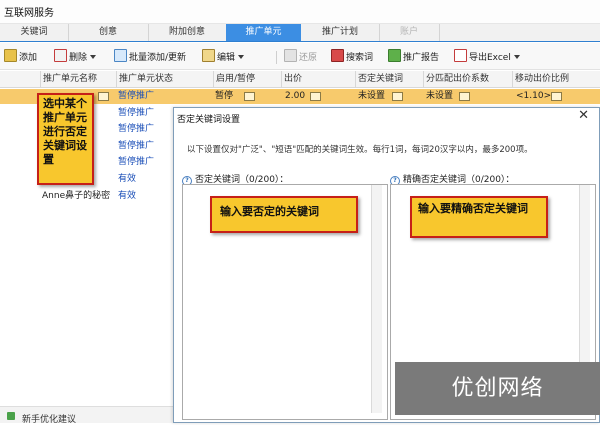 The height and width of the screenshot is (425, 600). What do you see at coordinates (79, 79) in the screenshot?
I see `column-header: 推广单元名称` at bounding box center [79, 79].